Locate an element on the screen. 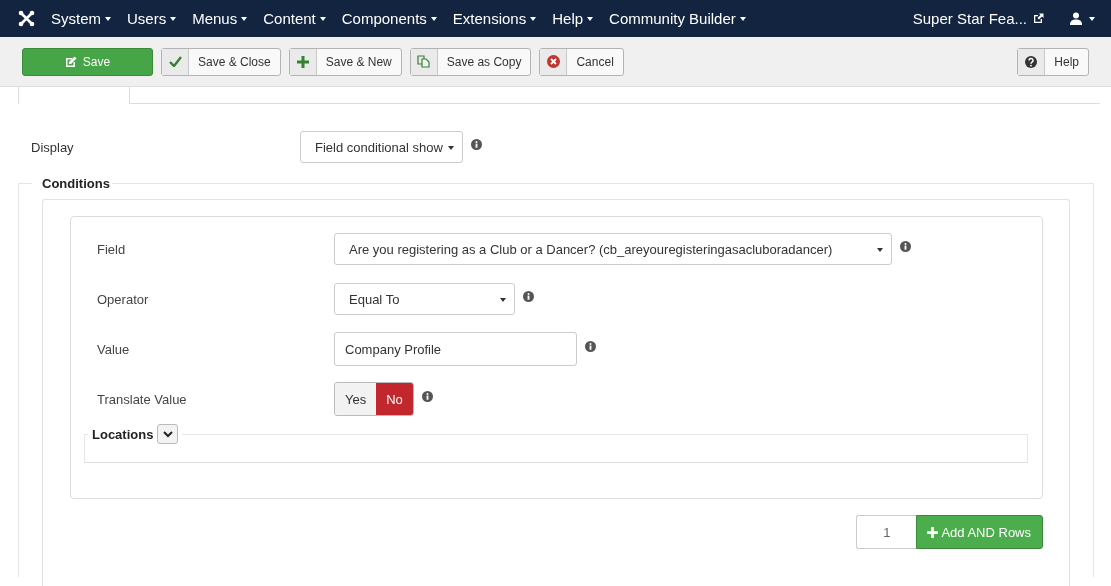 The height and width of the screenshot is (586, 1111). nav-menu: Community Builder is located at coordinates (677, 18).